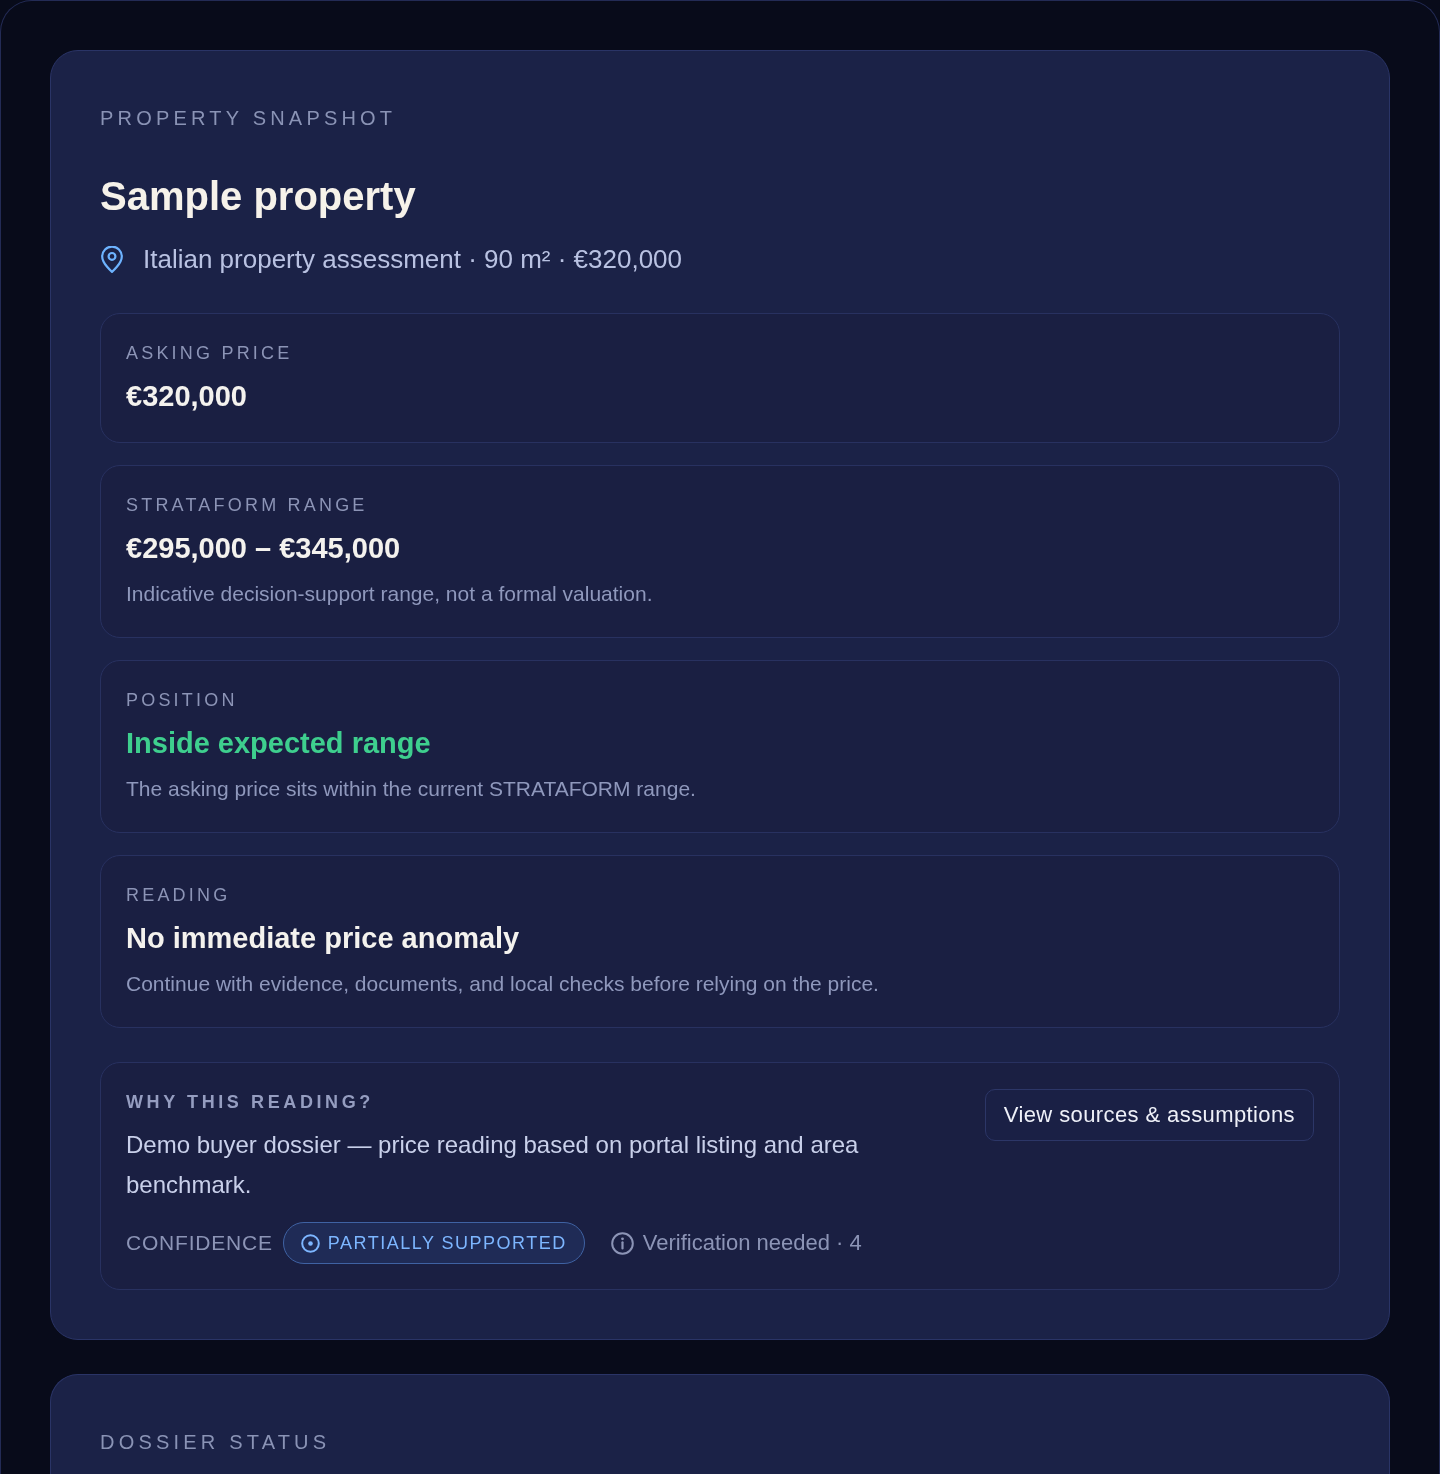 This screenshot has width=1440, height=1474. Describe the element at coordinates (502, 984) in the screenshot. I see `stat-note: Continue with evidence, documents, and local checks before relying on the price.` at that location.